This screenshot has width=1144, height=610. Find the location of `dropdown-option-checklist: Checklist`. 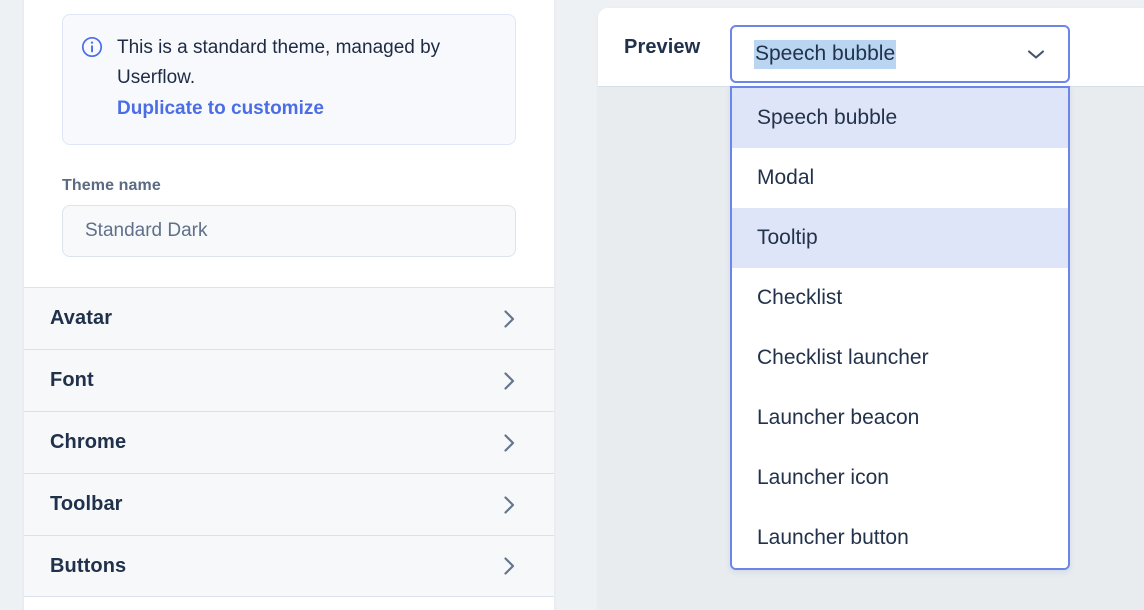

dropdown-option-checklist: Checklist is located at coordinates (900, 298).